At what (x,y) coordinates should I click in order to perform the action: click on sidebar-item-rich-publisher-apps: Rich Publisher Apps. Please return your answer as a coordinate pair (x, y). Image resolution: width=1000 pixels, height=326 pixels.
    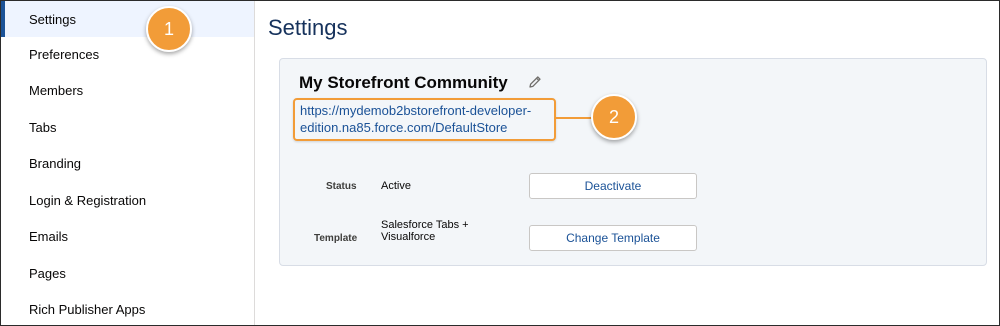
    Looking at the image, I should click on (127, 308).